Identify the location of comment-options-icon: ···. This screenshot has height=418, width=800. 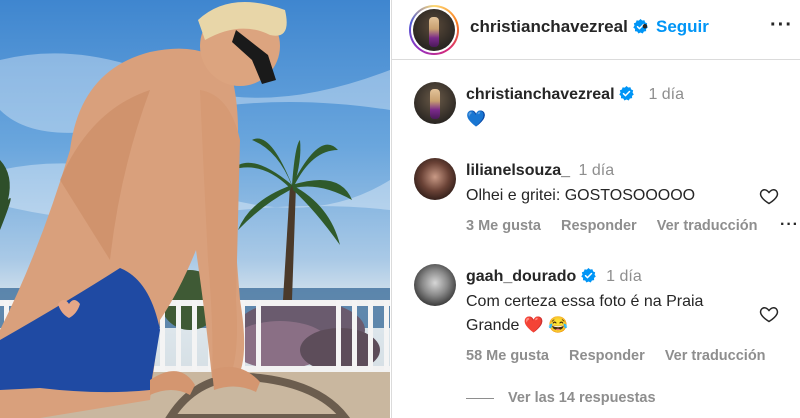
(789, 225).